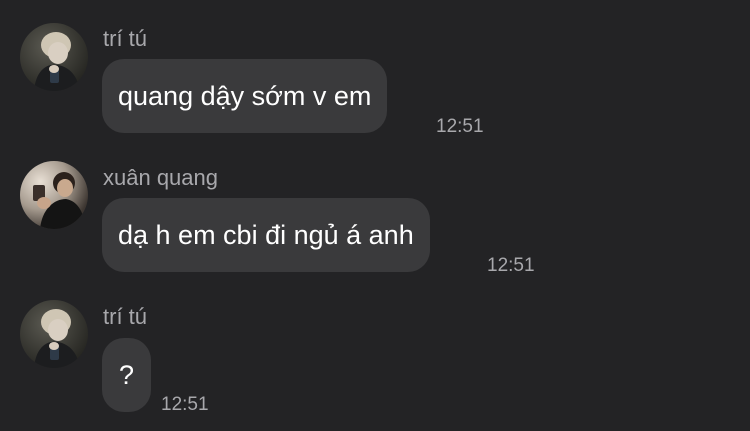  What do you see at coordinates (160, 177) in the screenshot?
I see `sender-name: xuân quang` at bounding box center [160, 177].